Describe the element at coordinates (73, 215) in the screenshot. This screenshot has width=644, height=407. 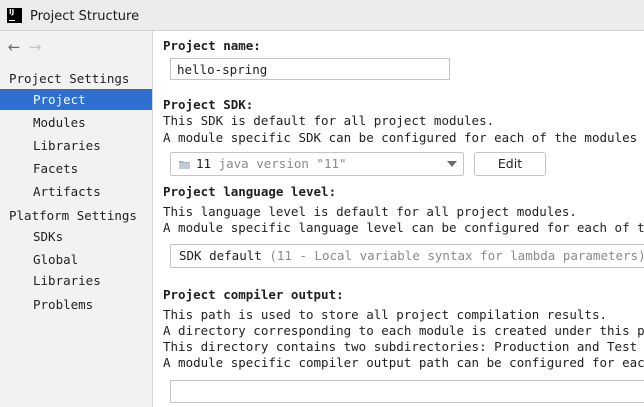
I see `sidebar-heading-platform-settings: Platform Settings` at that location.